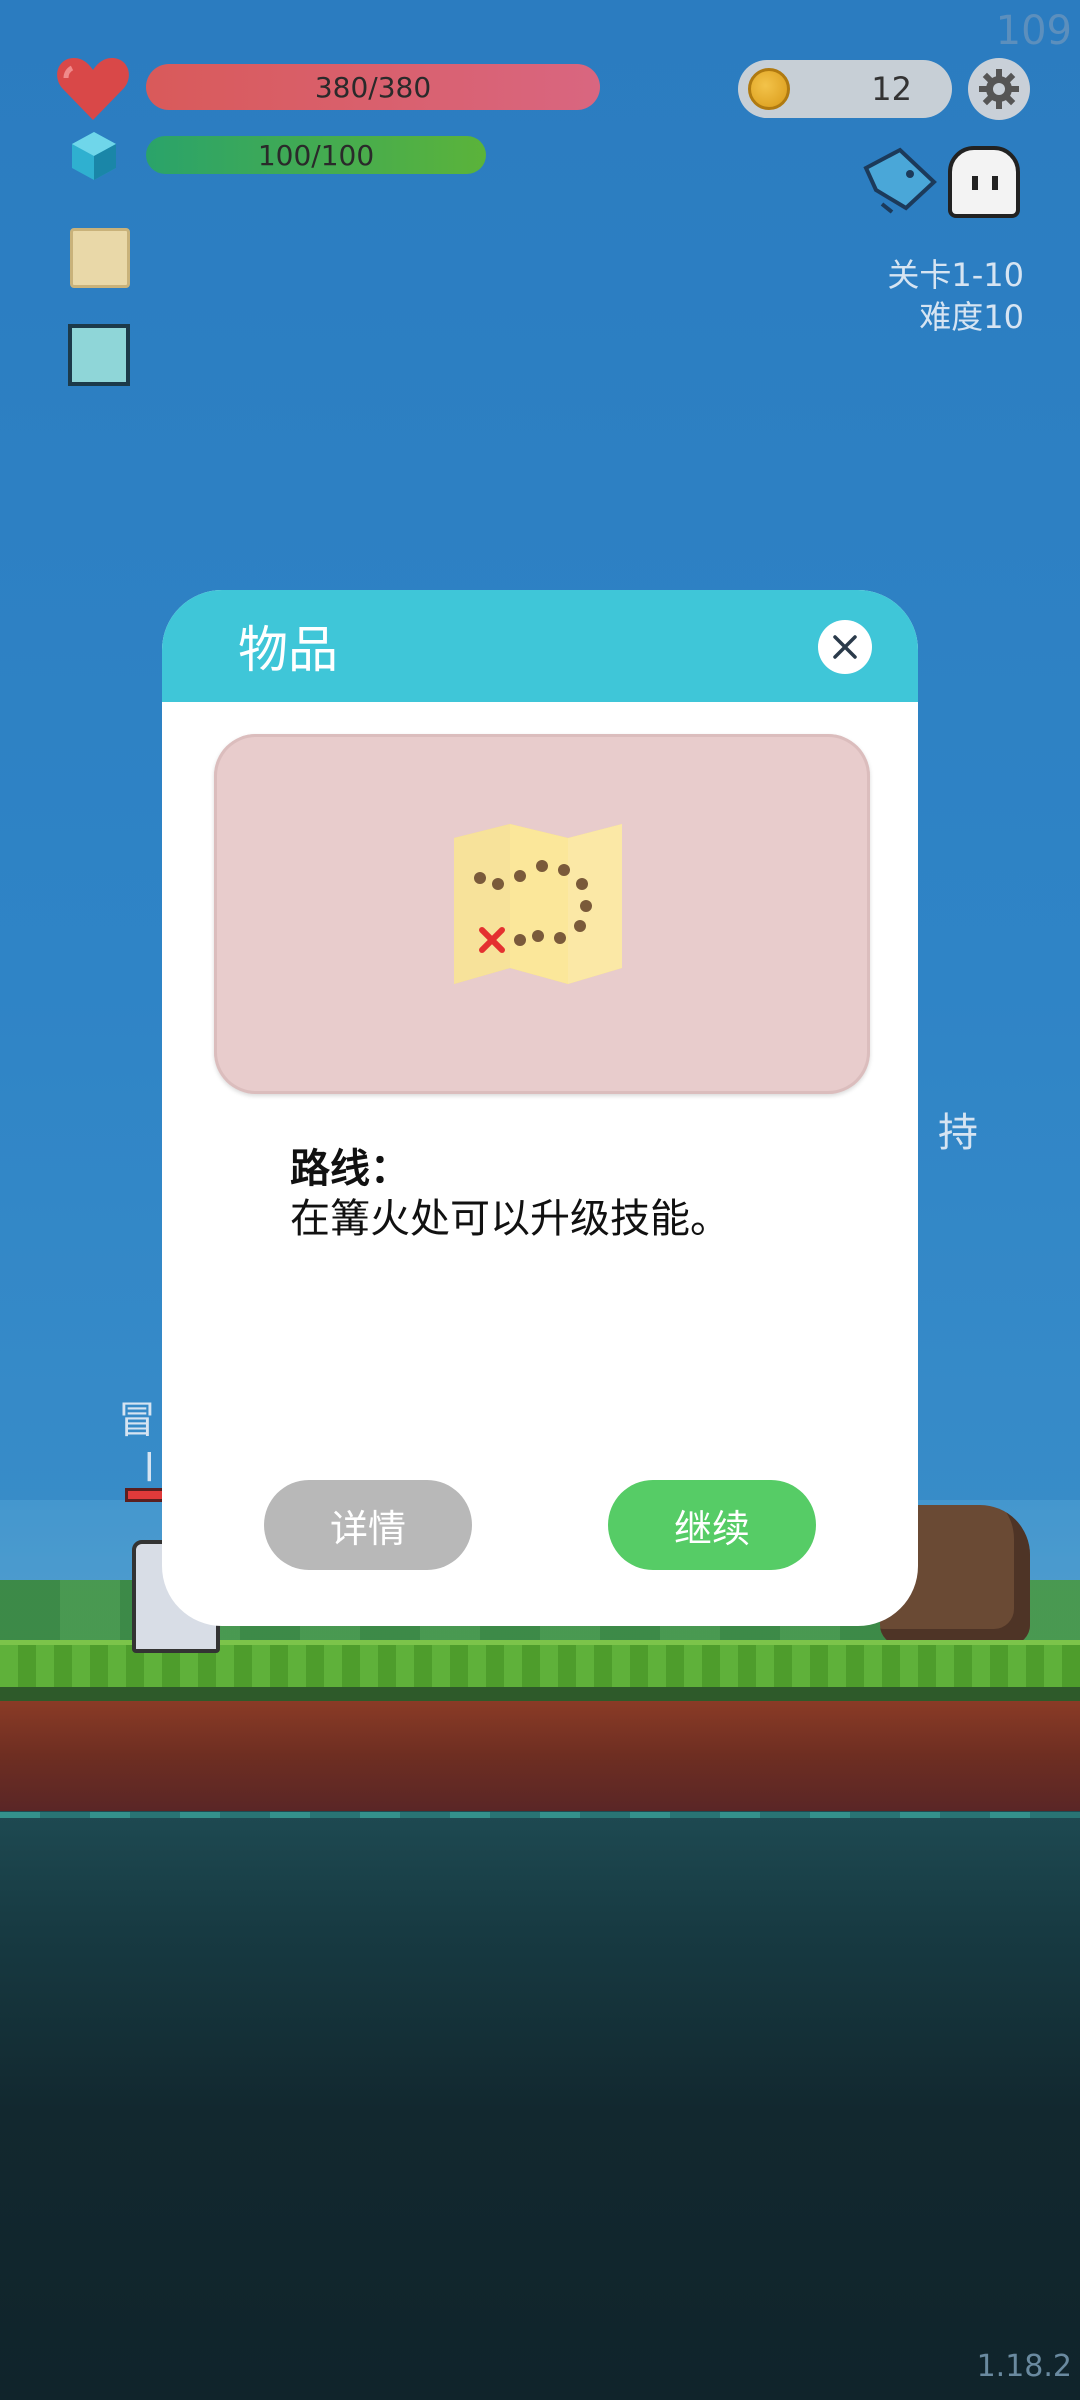 Image resolution: width=1080 pixels, height=2400 pixels. Describe the element at coordinates (845, 89) in the screenshot. I see `coin-counter: 12` at that location.